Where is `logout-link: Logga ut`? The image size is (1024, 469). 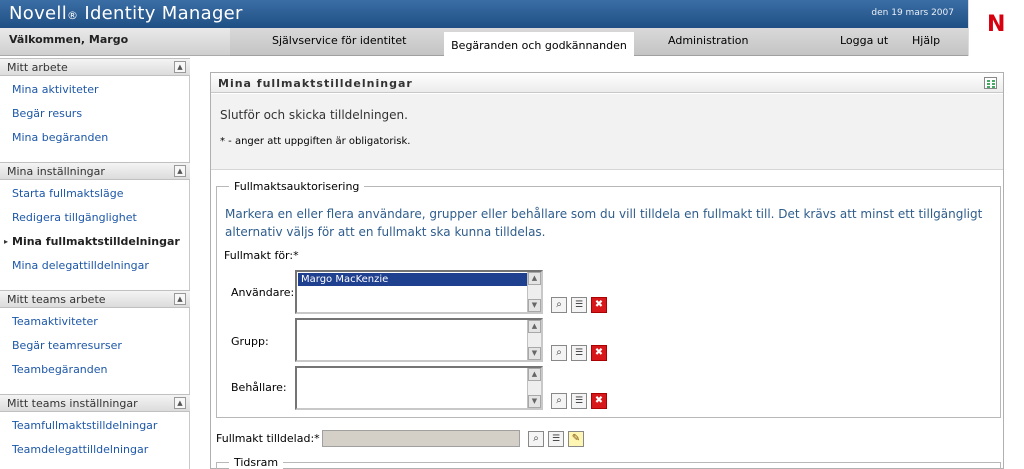 logout-link: Logga ut is located at coordinates (864, 40).